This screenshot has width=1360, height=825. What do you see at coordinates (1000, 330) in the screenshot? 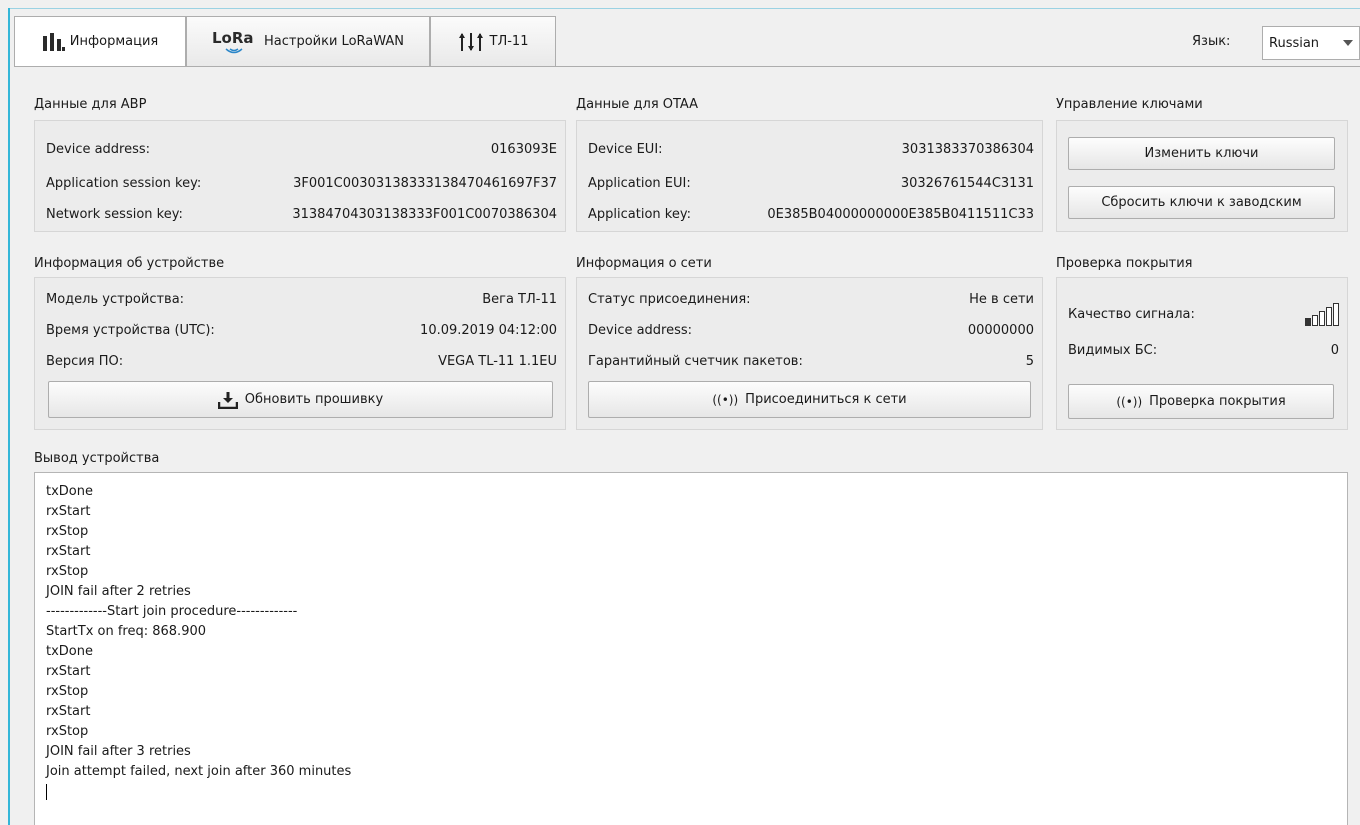
I see `network-device-address-value: 00000000` at bounding box center [1000, 330].